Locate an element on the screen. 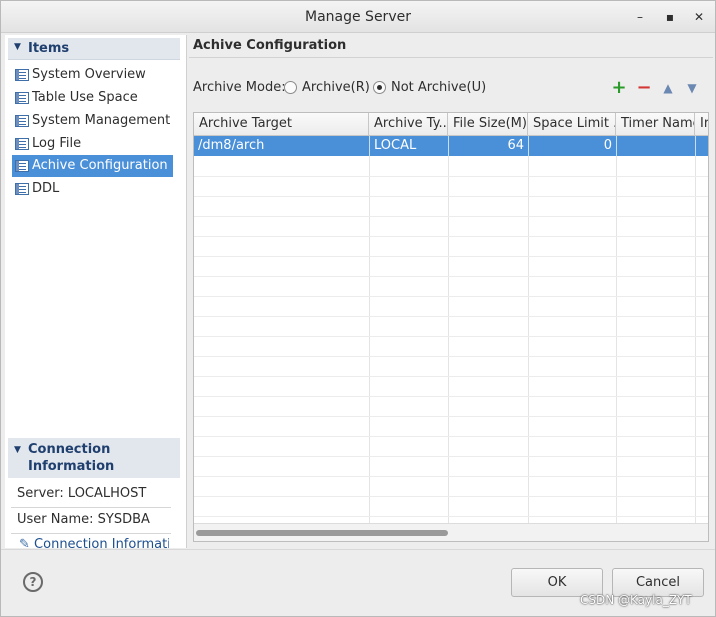  column-header-timer-name: Timer Name is located at coordinates (655, 124).